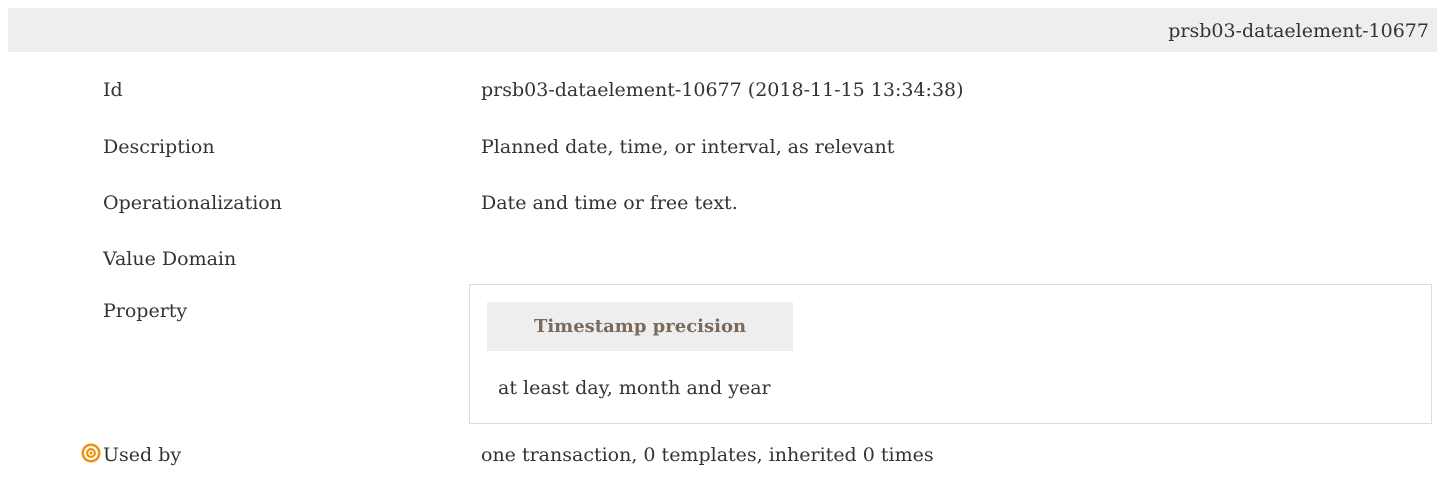  Describe the element at coordinates (1298, 31) in the screenshot. I see `header-element-id: prsb03-dataelement-10677` at that location.